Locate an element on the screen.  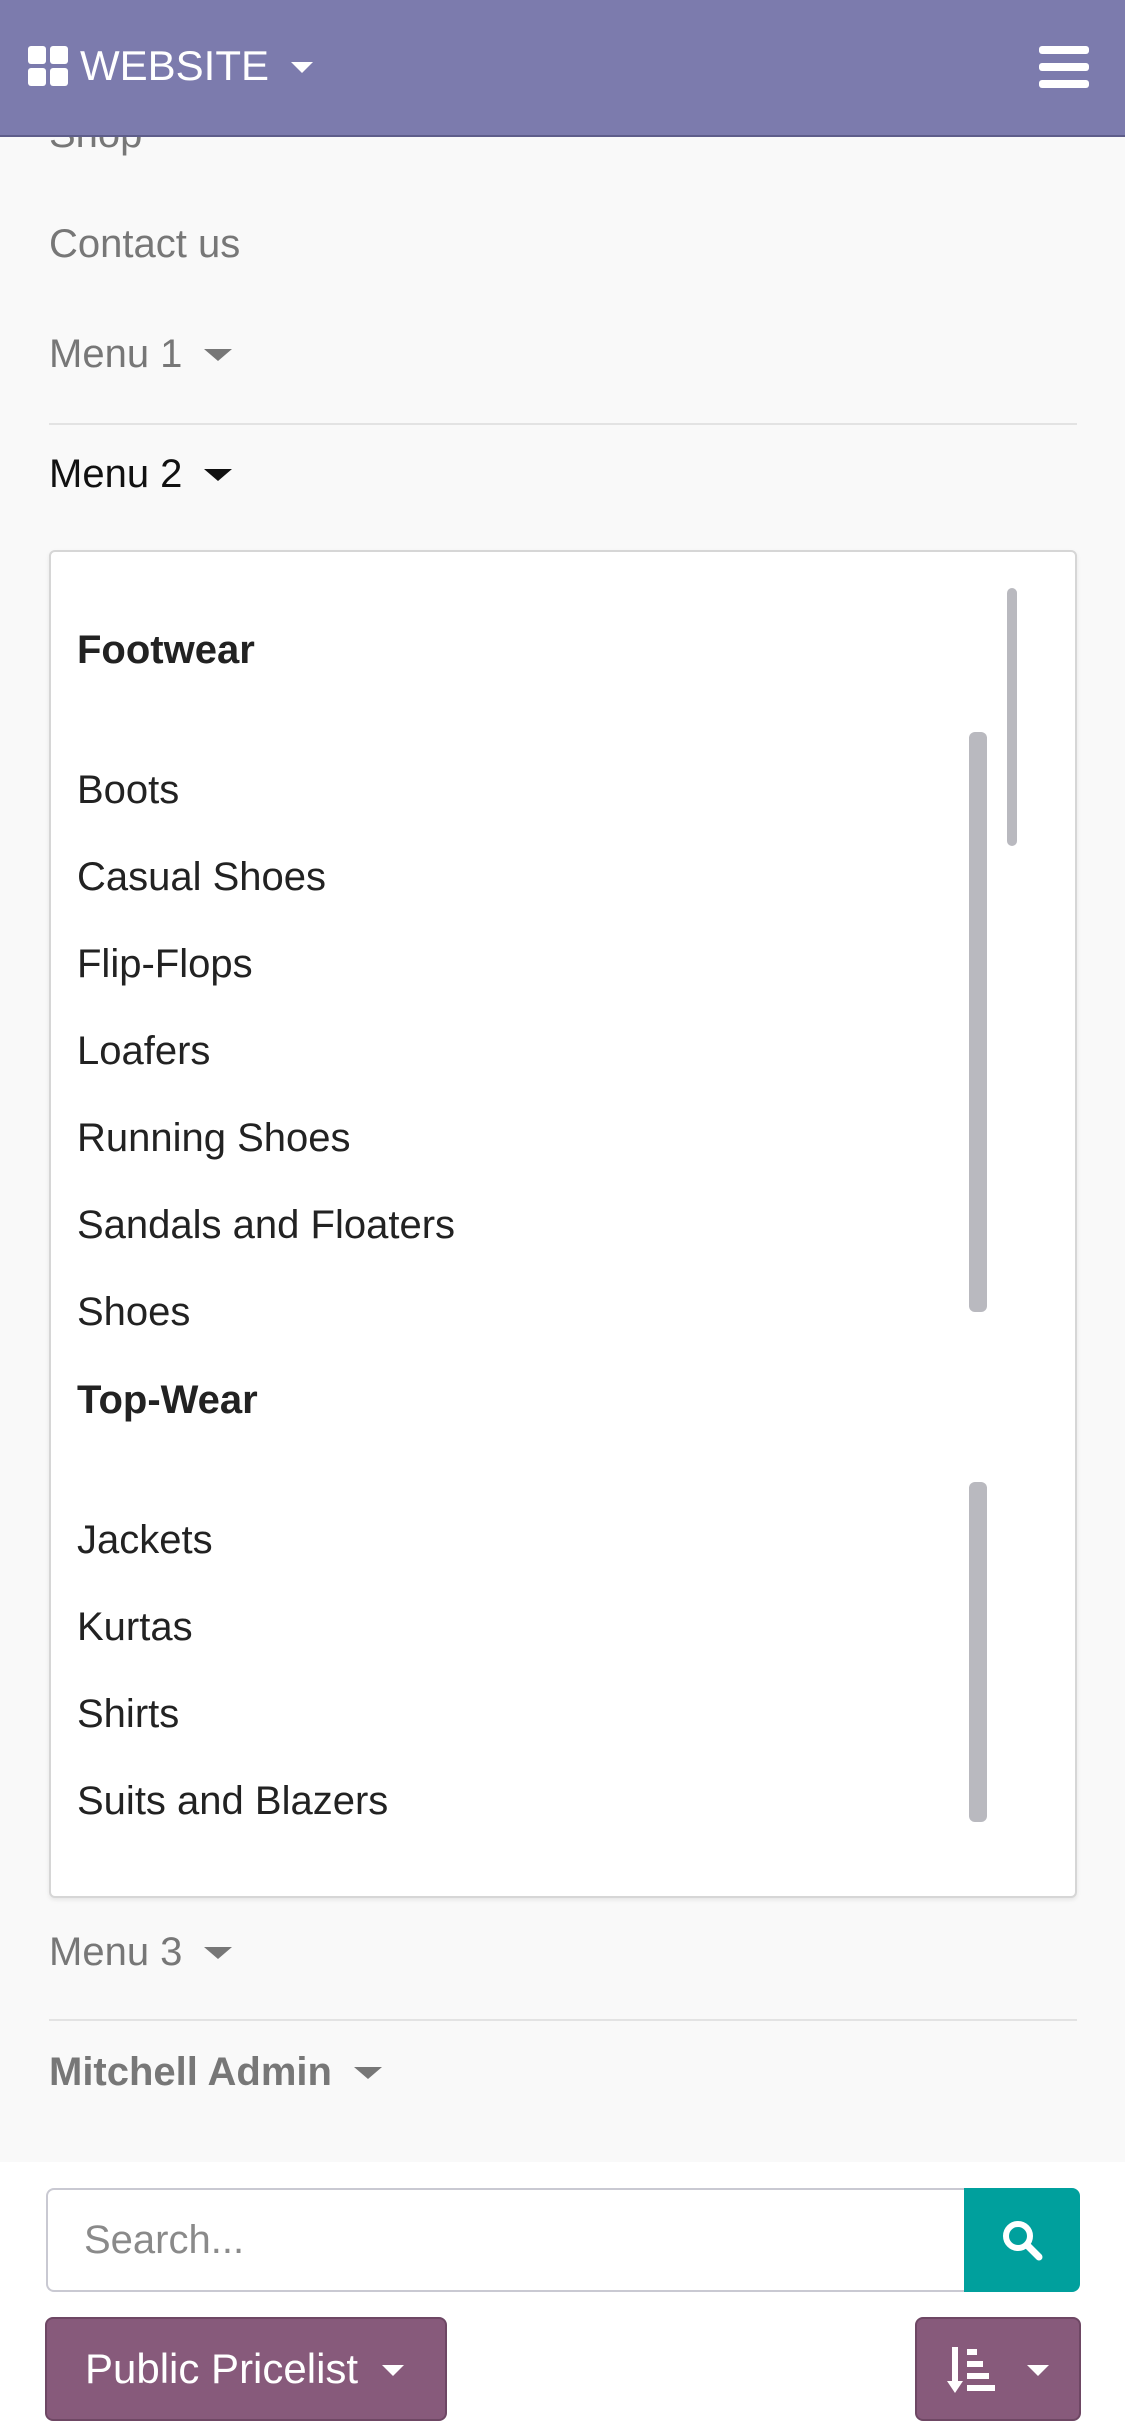
search-button is located at coordinates (1022, 2240).